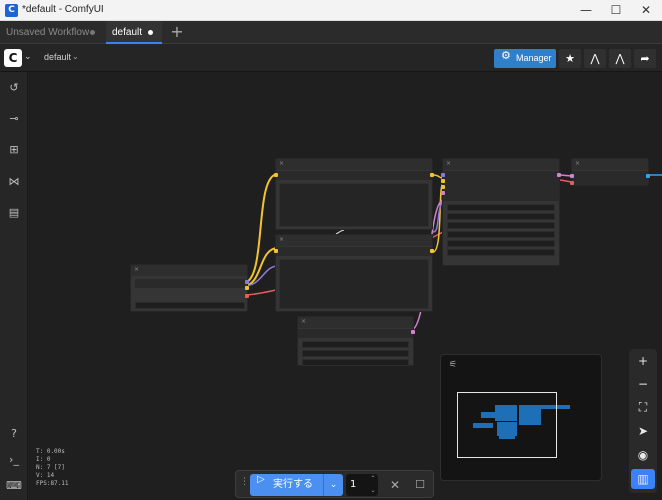 The height and width of the screenshot is (500, 662). Describe the element at coordinates (190, 283) in the screenshot. I see `node-output-slots` at that location.